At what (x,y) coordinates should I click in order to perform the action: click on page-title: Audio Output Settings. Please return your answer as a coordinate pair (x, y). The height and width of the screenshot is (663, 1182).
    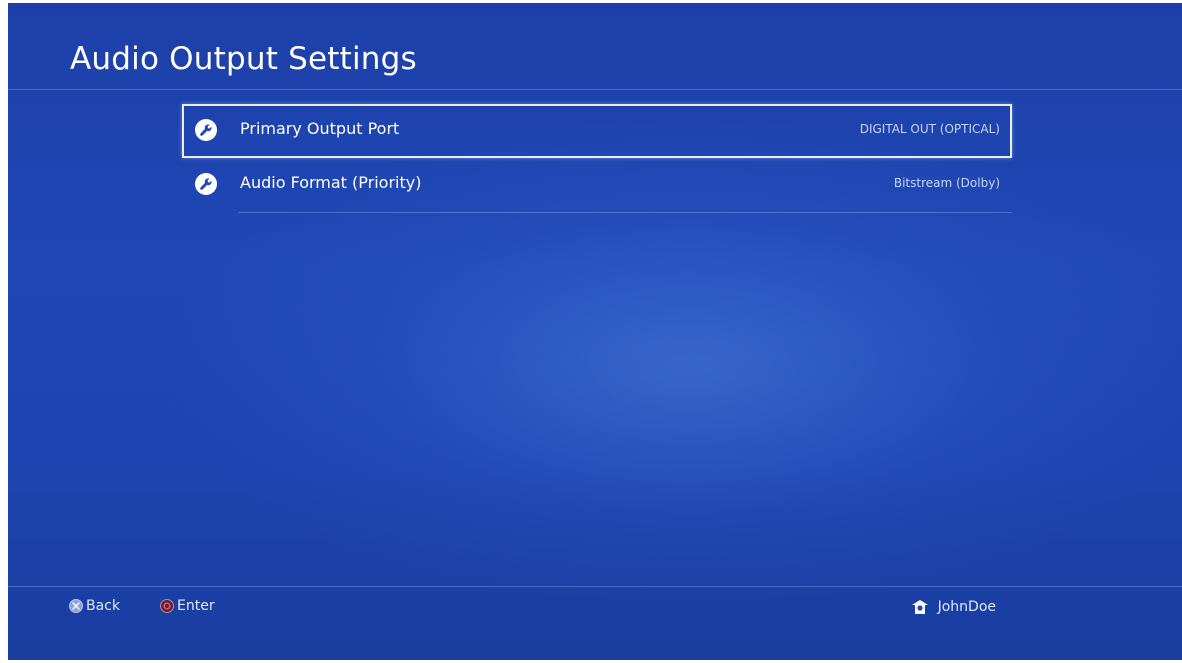
    Looking at the image, I should click on (243, 59).